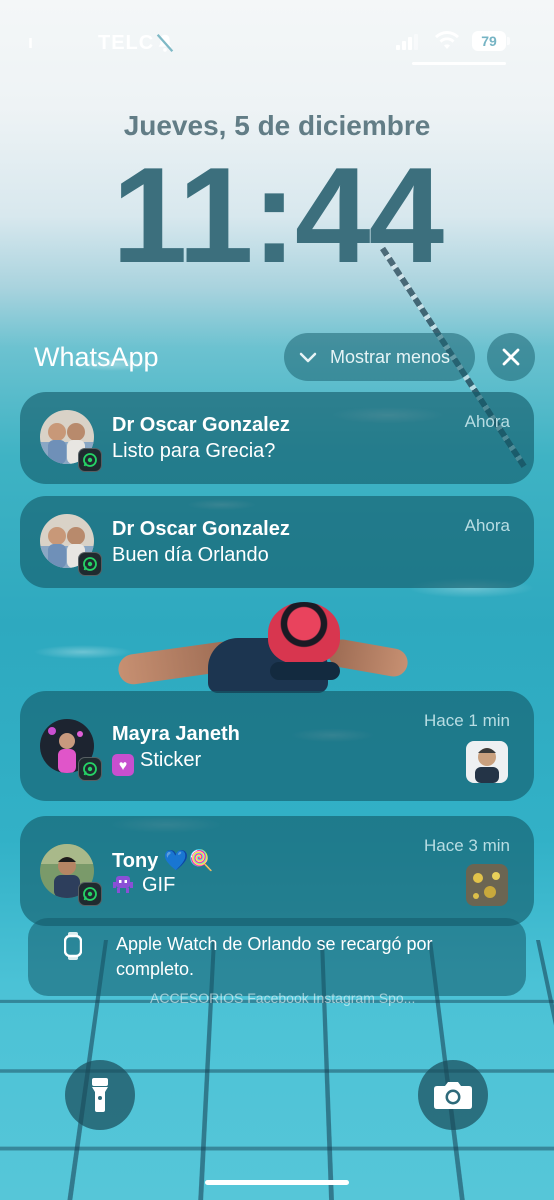 The image size is (554, 1200). I want to click on sticker-thumbnail, so click(487, 762).